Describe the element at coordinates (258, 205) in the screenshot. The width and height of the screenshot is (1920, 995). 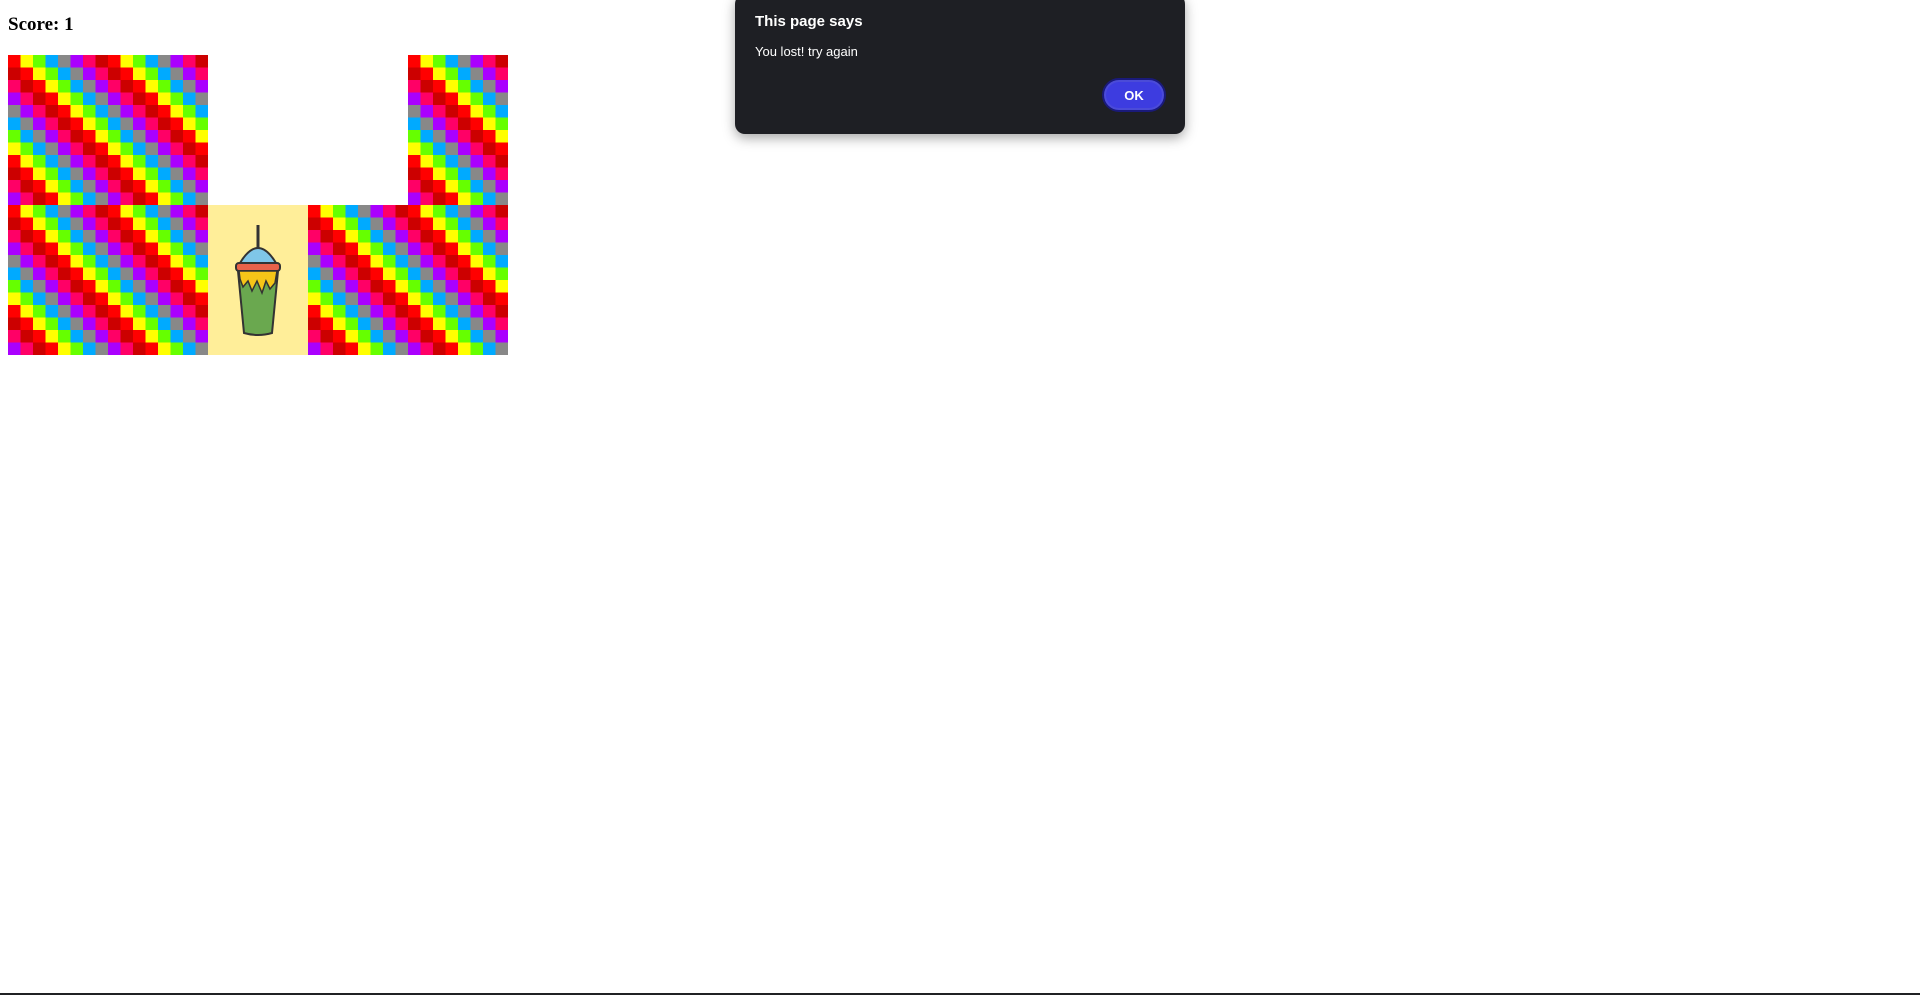
I see `game-board` at that location.